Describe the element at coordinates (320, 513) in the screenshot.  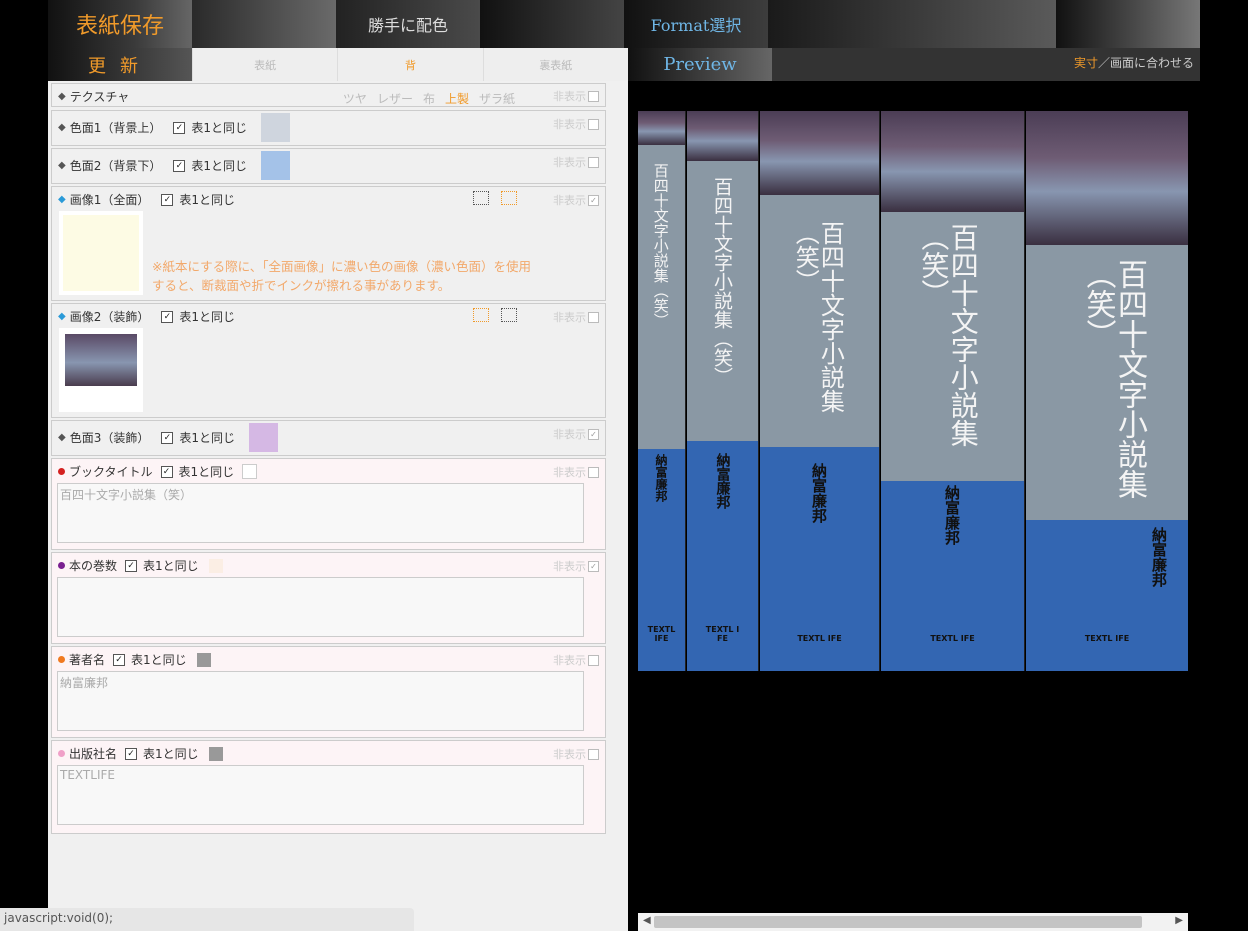
I see `book-title-input: 百四十文字小説集（笑）` at that location.